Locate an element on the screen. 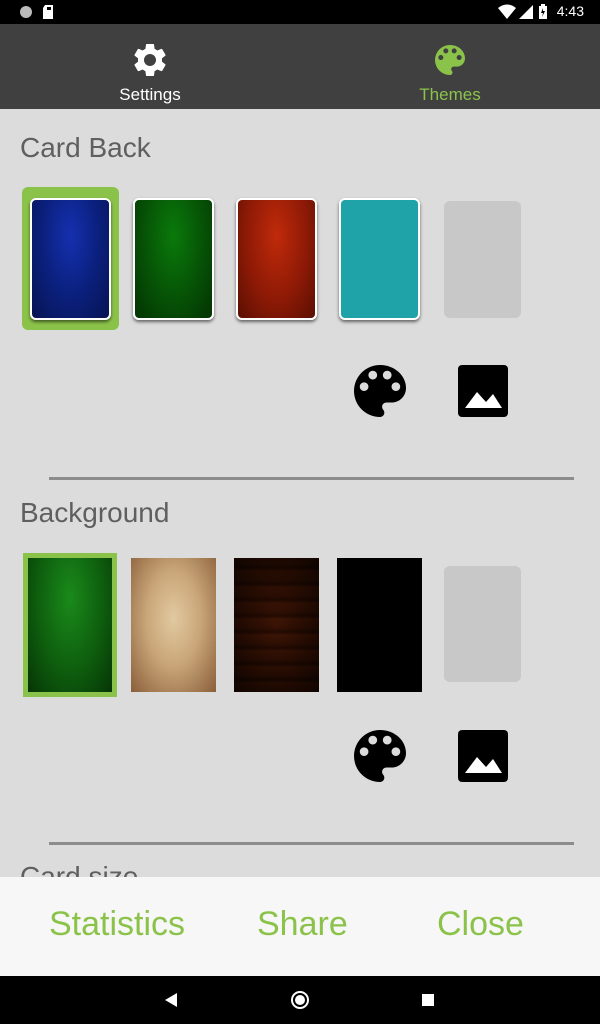 The height and width of the screenshot is (1024, 600). tab-settings: Settings is located at coordinates (150, 66).